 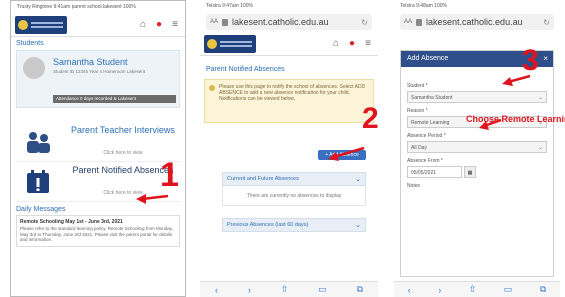 What do you see at coordinates (470, 172) in the screenshot?
I see `calendar-icon: ▦` at bounding box center [470, 172].